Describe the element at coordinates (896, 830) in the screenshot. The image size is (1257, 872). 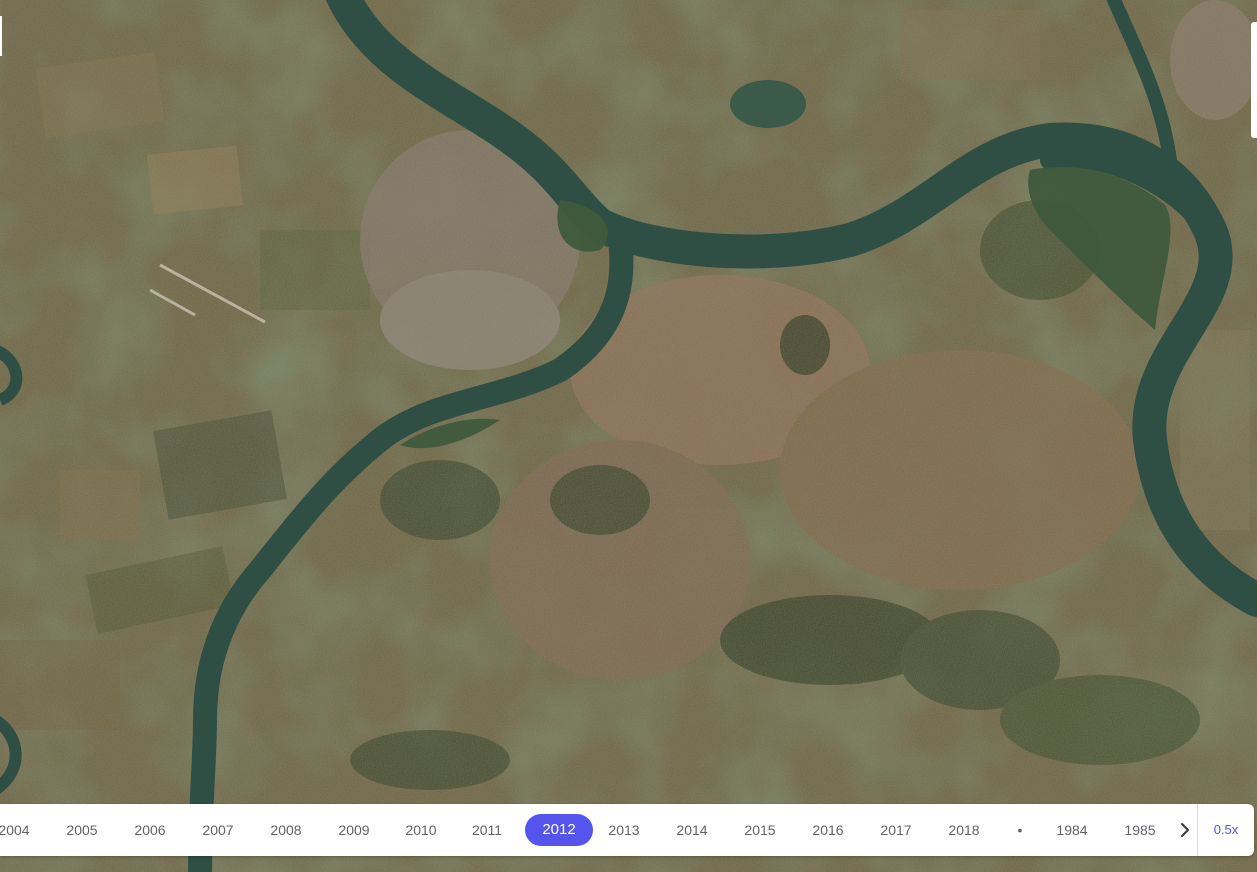
I see `year-option: 2017` at that location.